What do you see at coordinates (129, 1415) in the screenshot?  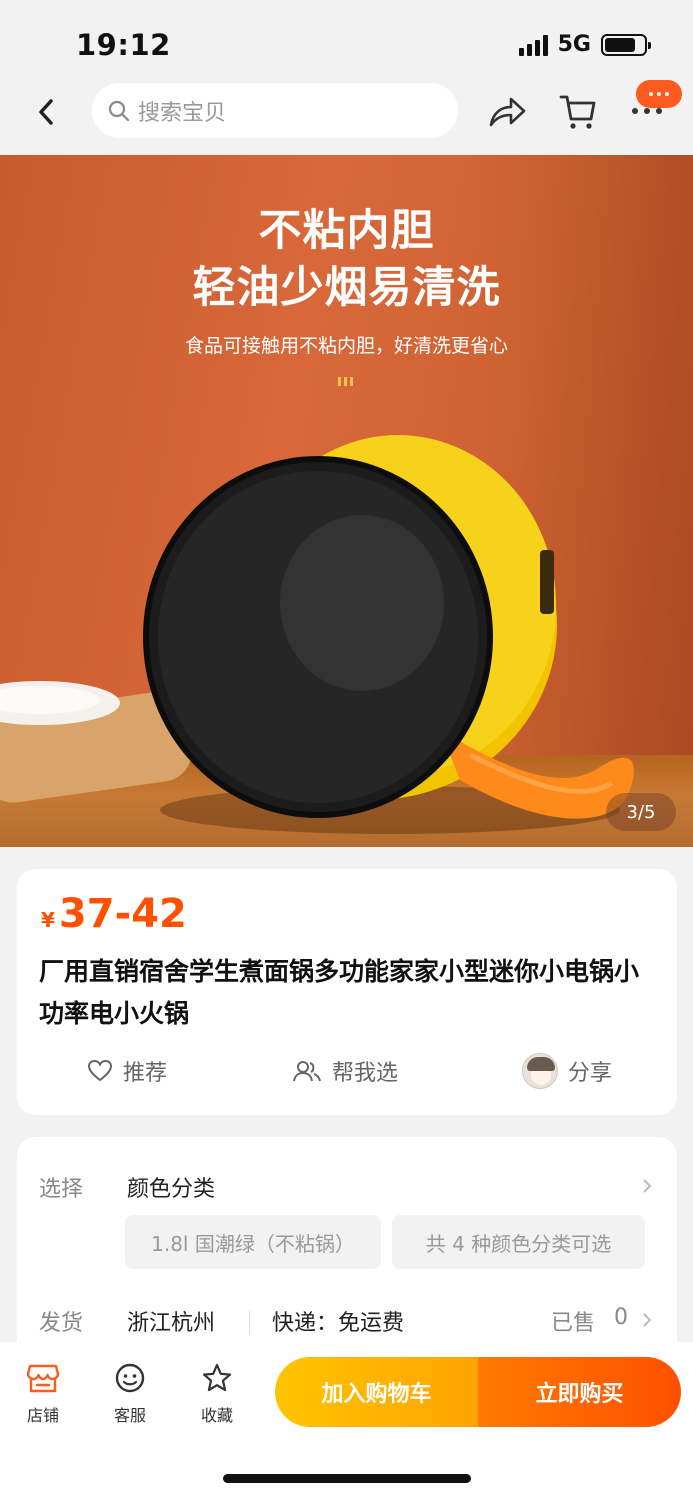 I see `service-label: 客服` at bounding box center [129, 1415].